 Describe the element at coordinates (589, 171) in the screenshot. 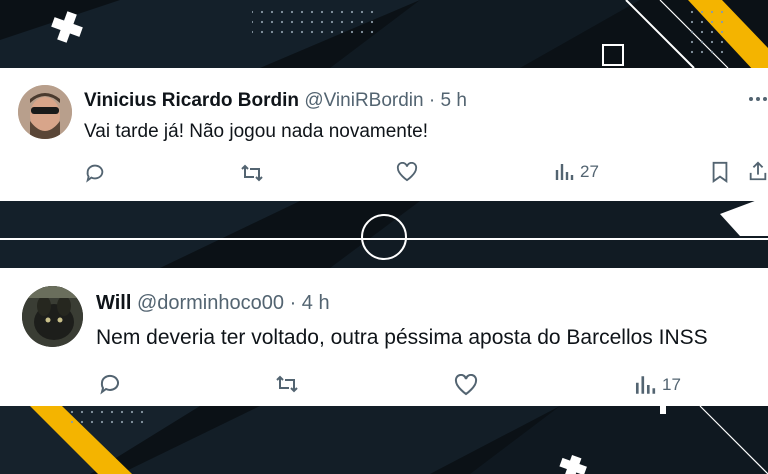

I see `views-count: 27` at that location.